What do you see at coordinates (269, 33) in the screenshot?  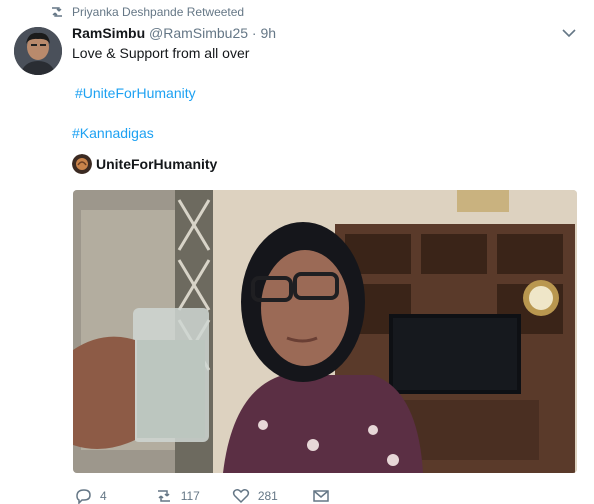 I see `tweet-timestamp: 9h` at bounding box center [269, 33].